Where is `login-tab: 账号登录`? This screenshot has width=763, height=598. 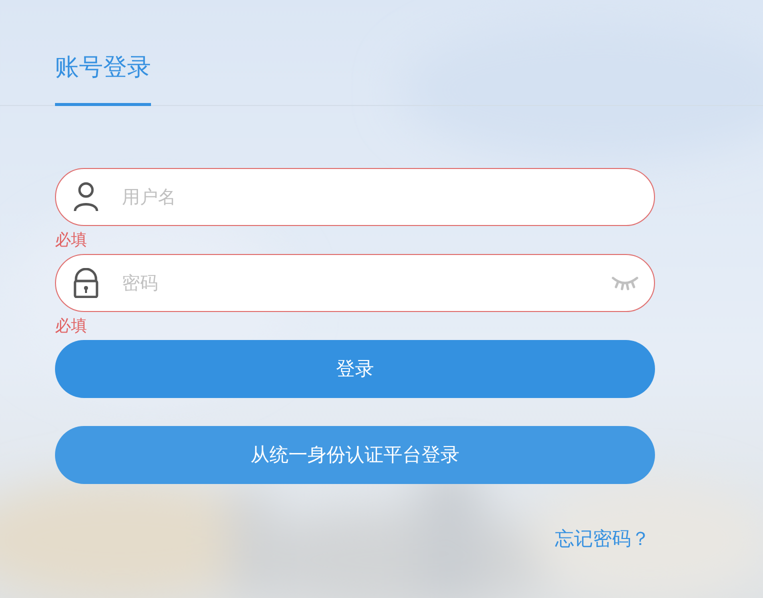 login-tab: 账号登录 is located at coordinates (103, 78).